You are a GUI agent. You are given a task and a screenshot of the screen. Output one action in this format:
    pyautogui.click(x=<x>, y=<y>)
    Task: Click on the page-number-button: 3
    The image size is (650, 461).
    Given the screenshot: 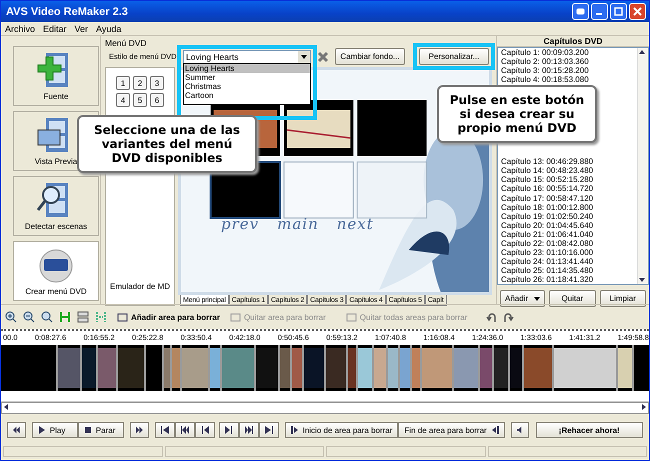 What is the action you would take?
    pyautogui.click(x=157, y=83)
    